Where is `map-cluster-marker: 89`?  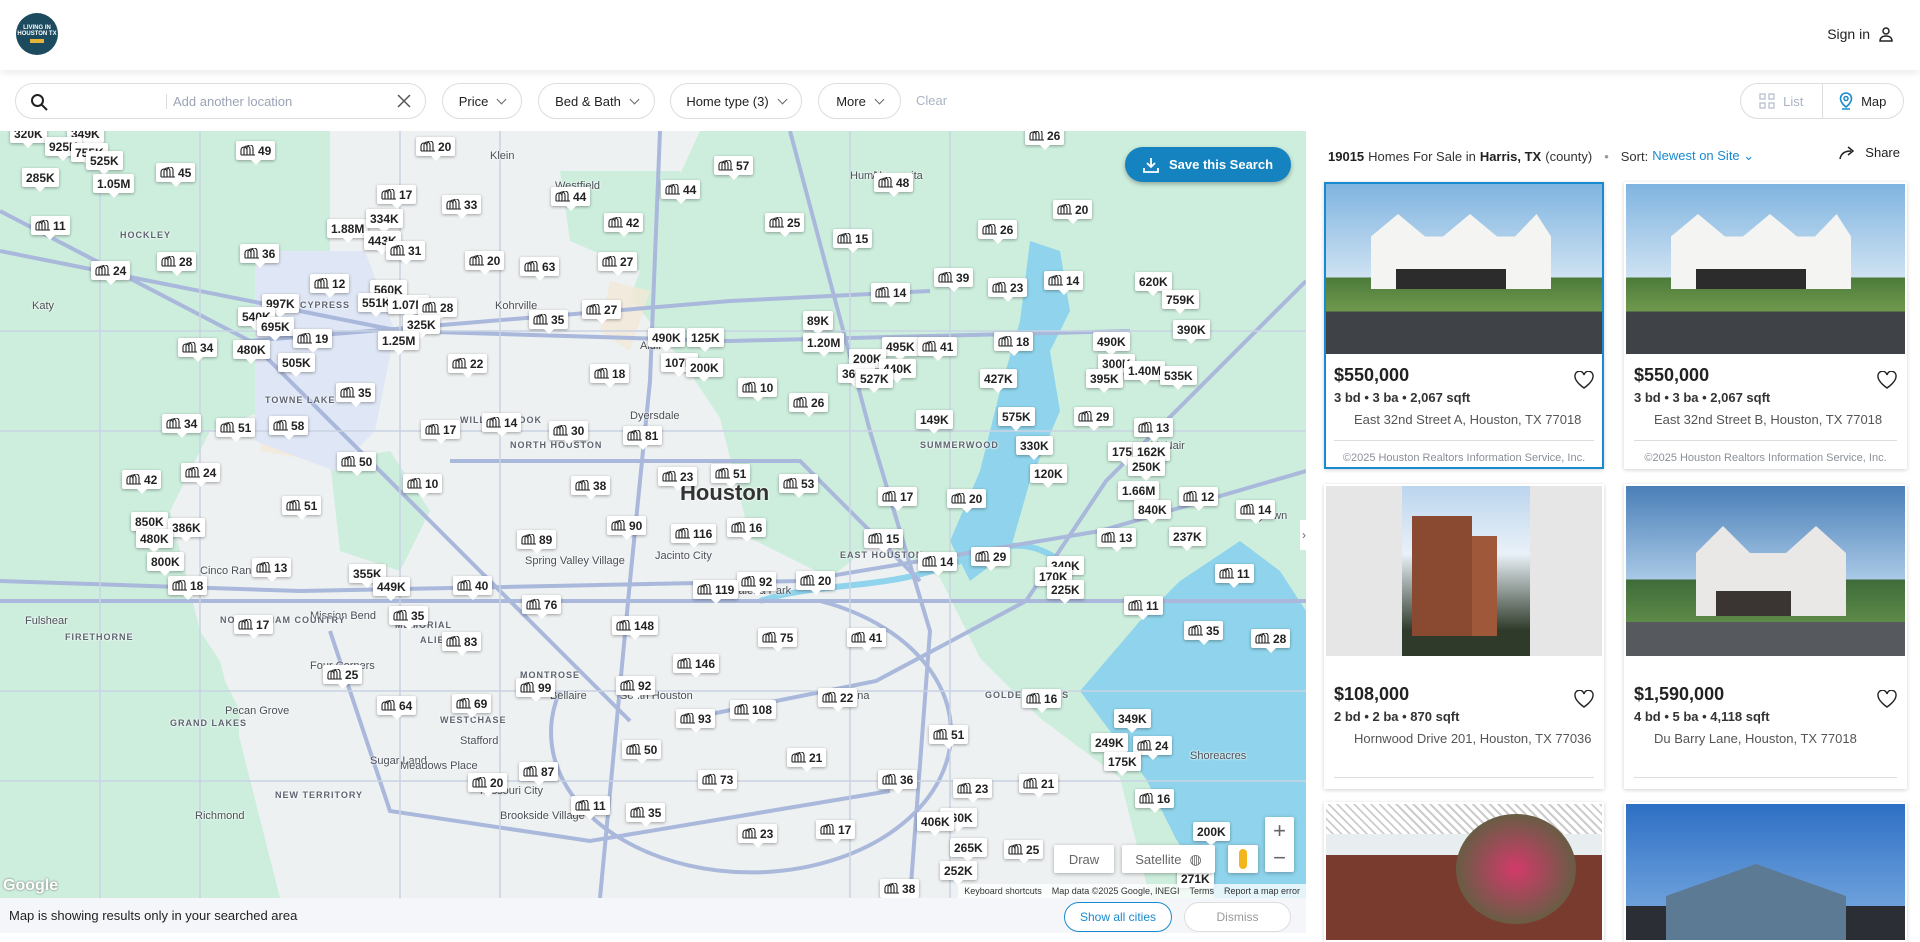
map-cluster-marker: 89 is located at coordinates (537, 542).